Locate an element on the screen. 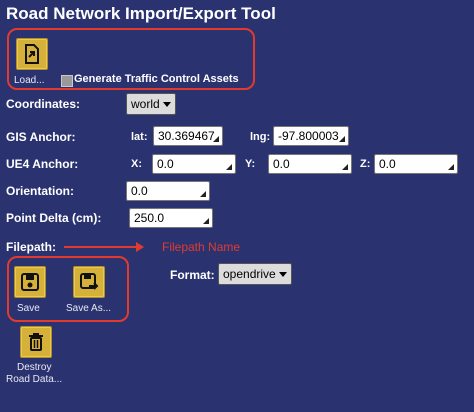  lat-value: 30.369467 is located at coordinates (186, 136).